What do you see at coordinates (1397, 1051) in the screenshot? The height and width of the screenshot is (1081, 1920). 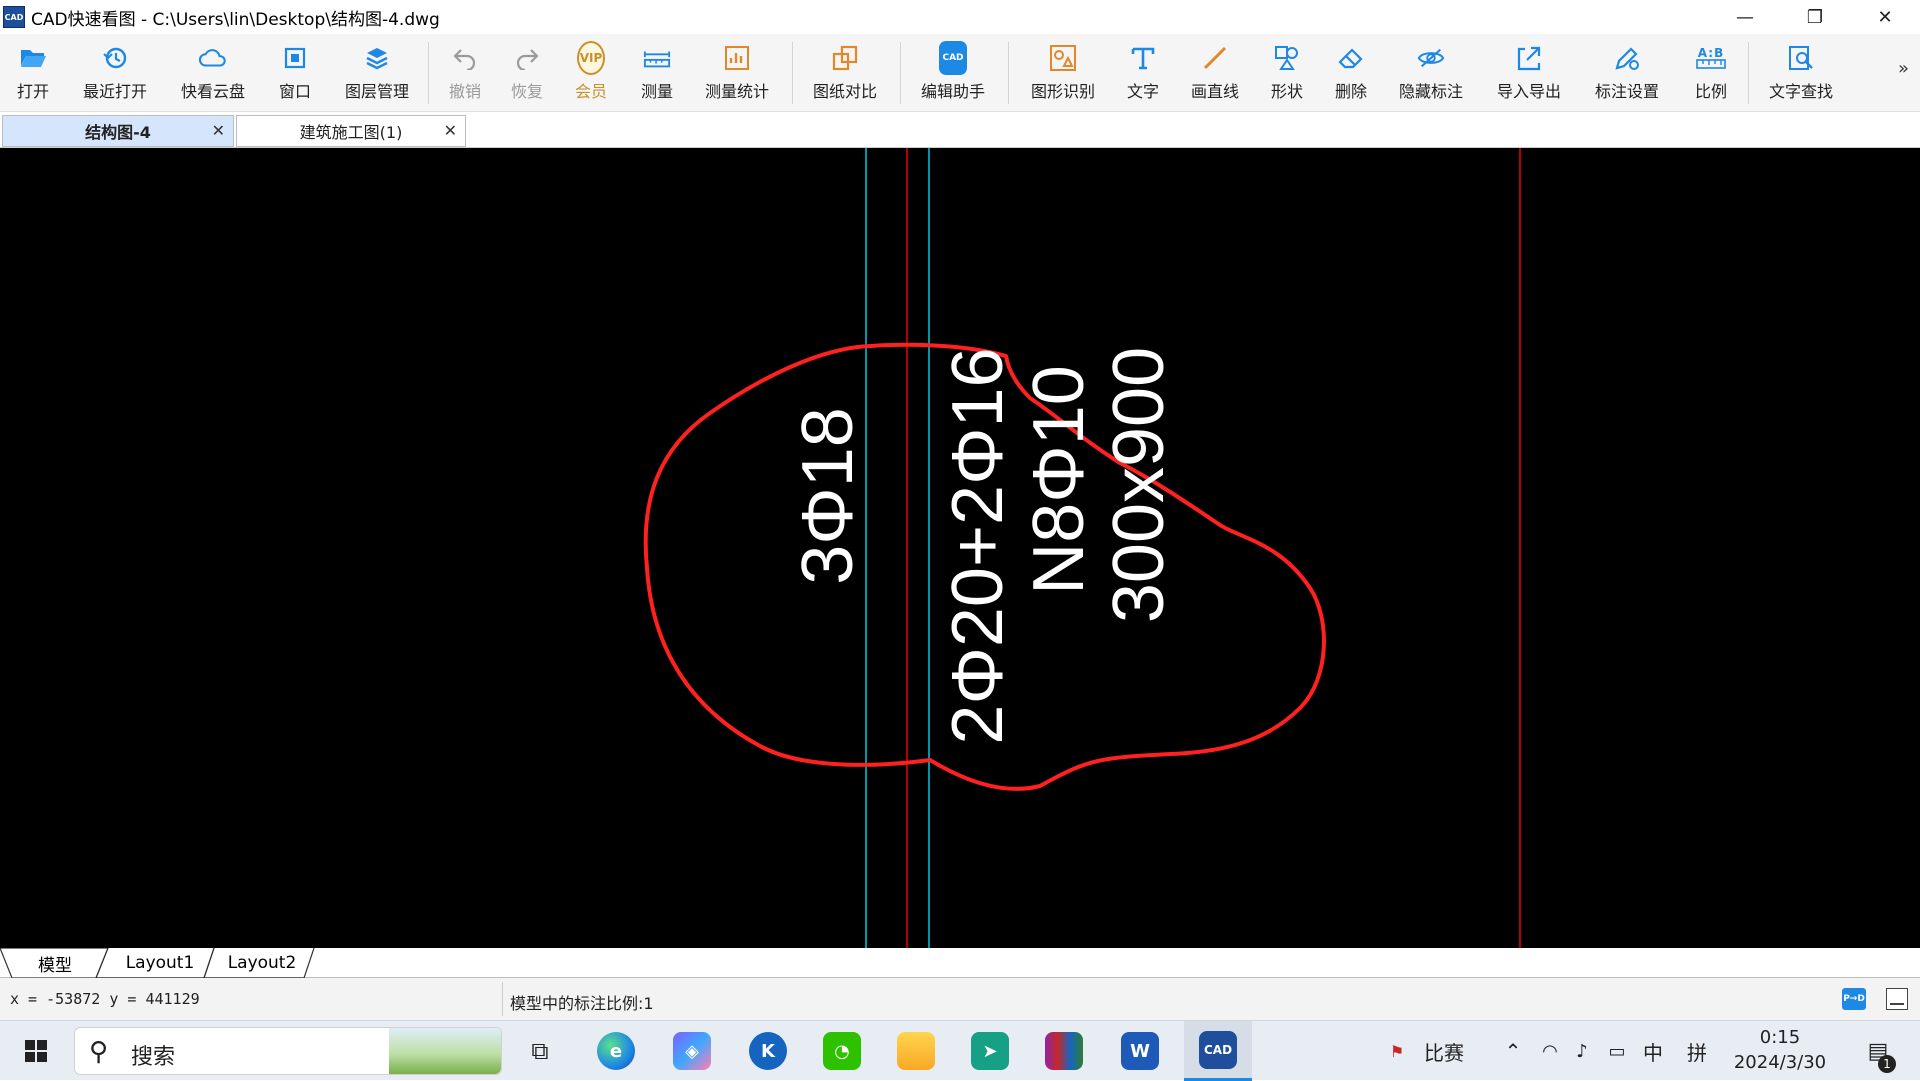 I see `sports-icon: ⚑` at bounding box center [1397, 1051].